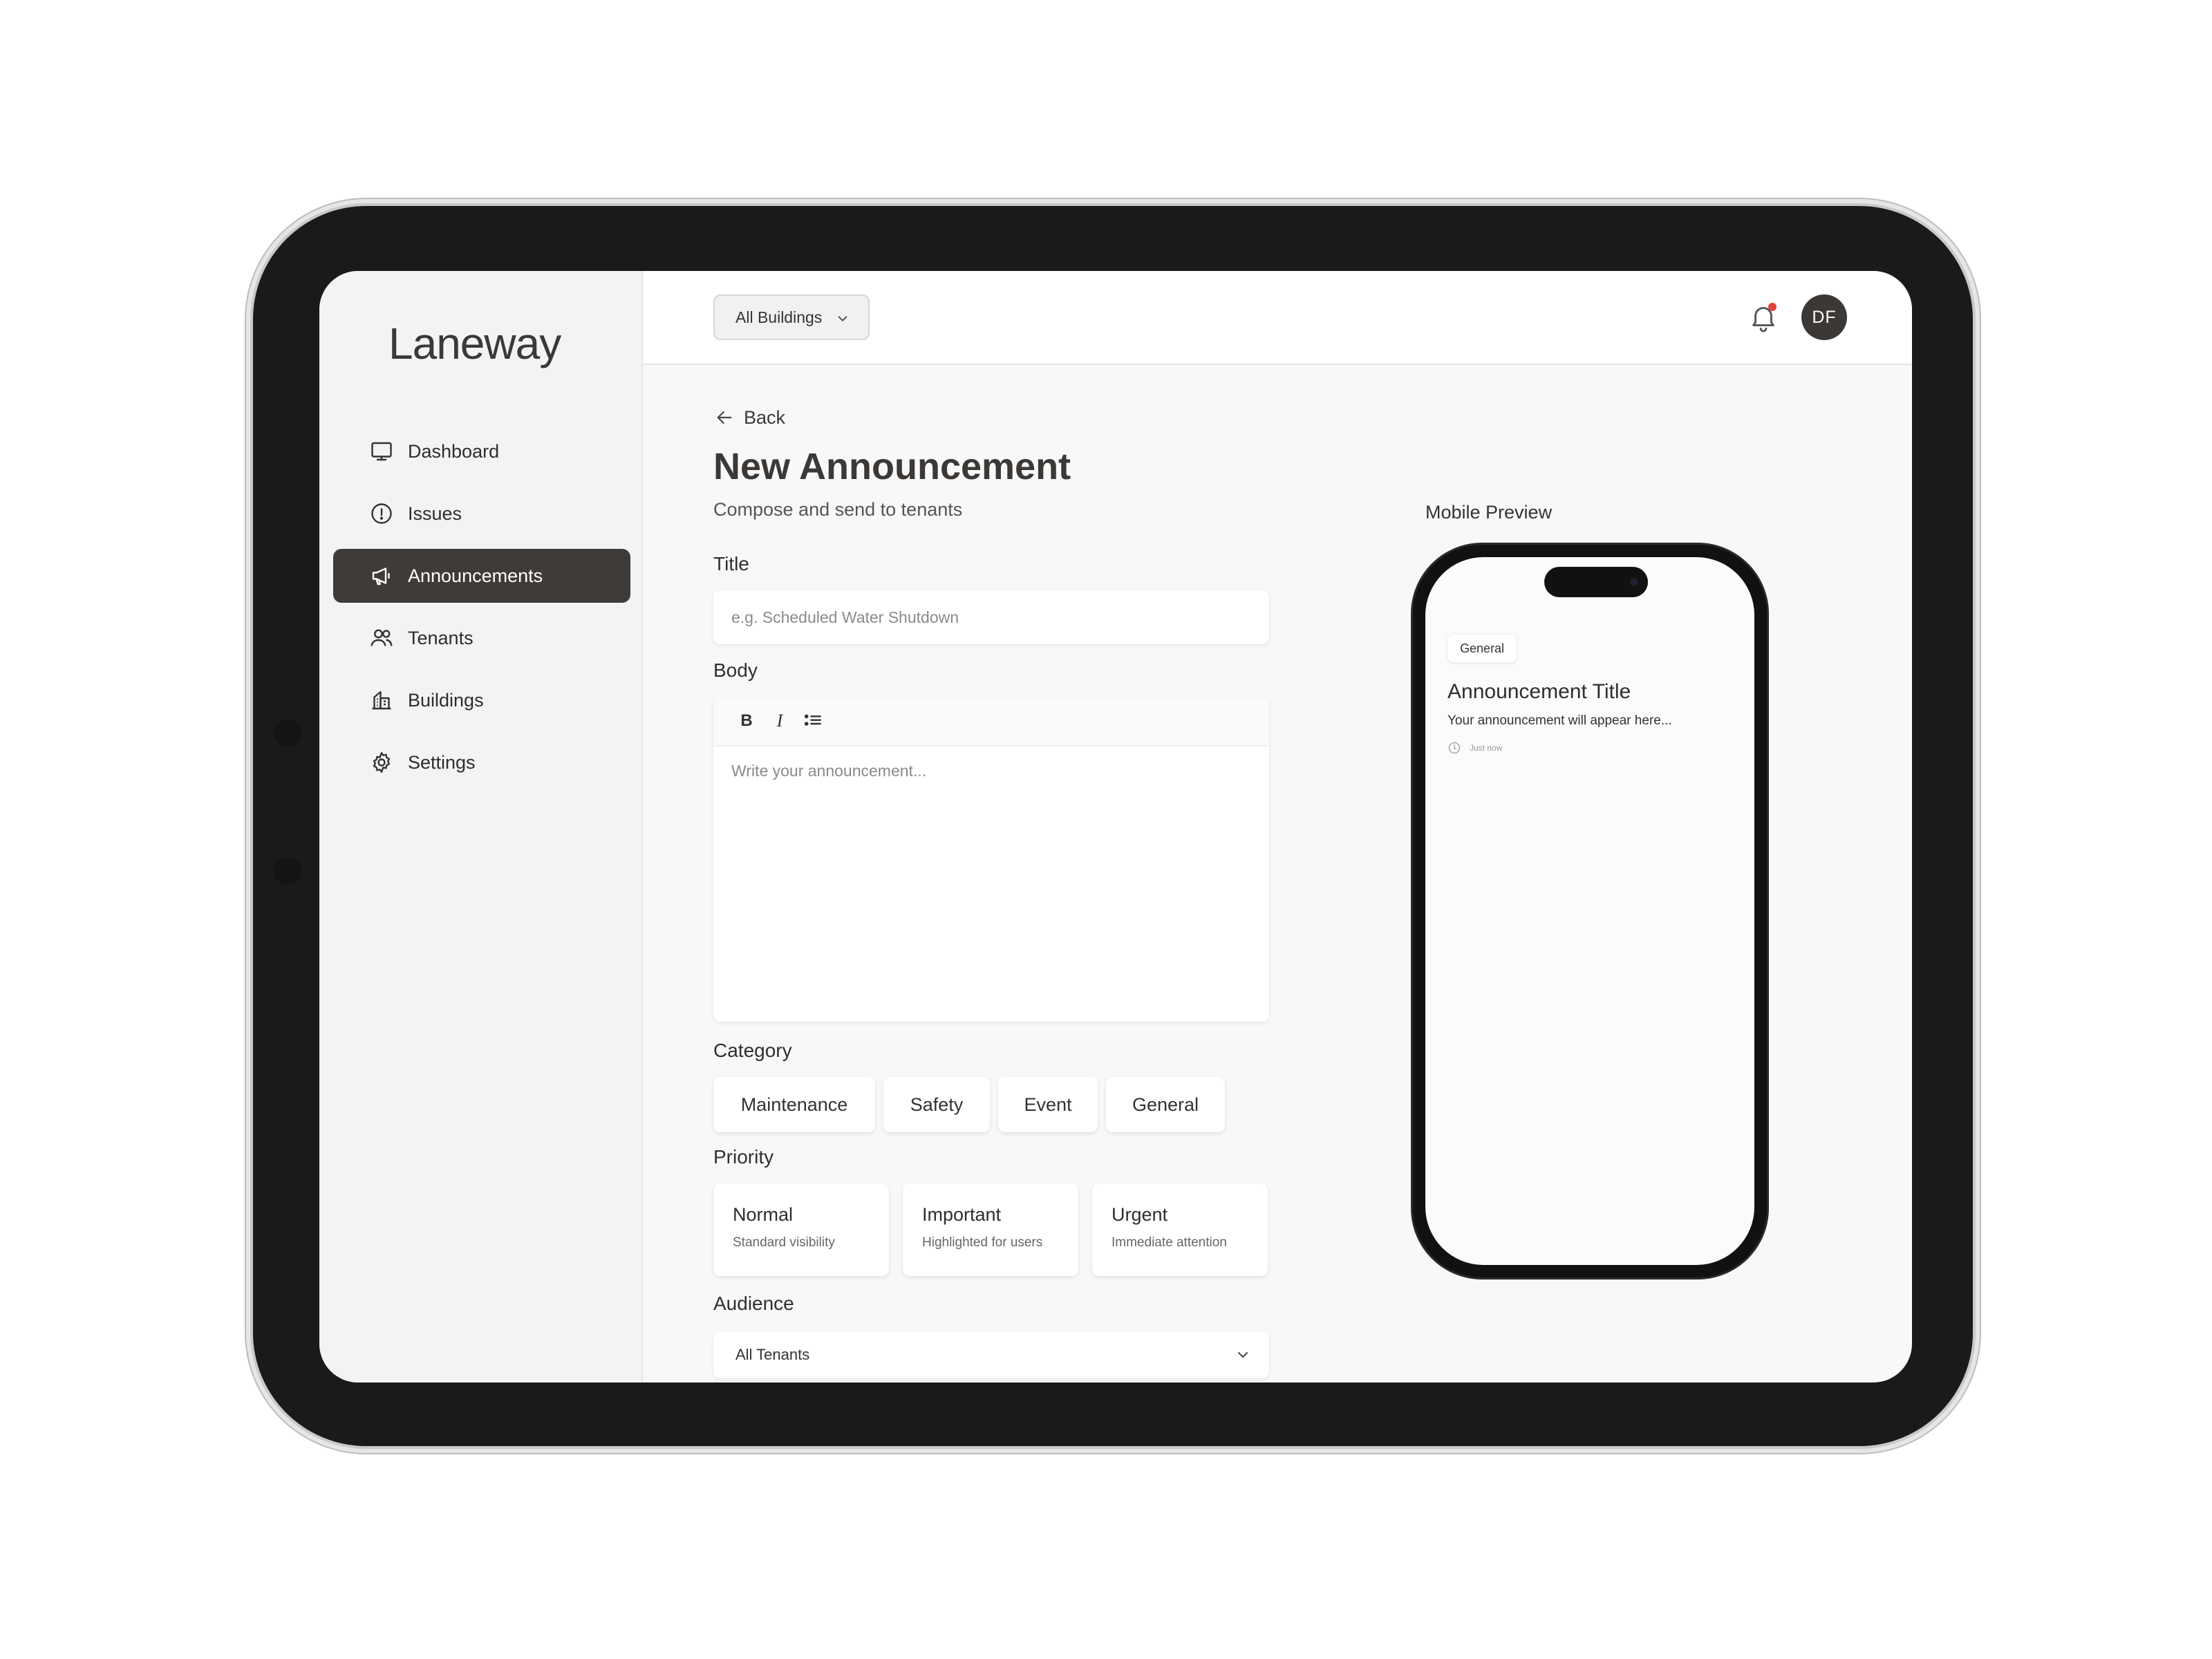 The height and width of the screenshot is (1659, 2212). Describe the element at coordinates (381, 513) in the screenshot. I see `alert-circle-icon` at that location.